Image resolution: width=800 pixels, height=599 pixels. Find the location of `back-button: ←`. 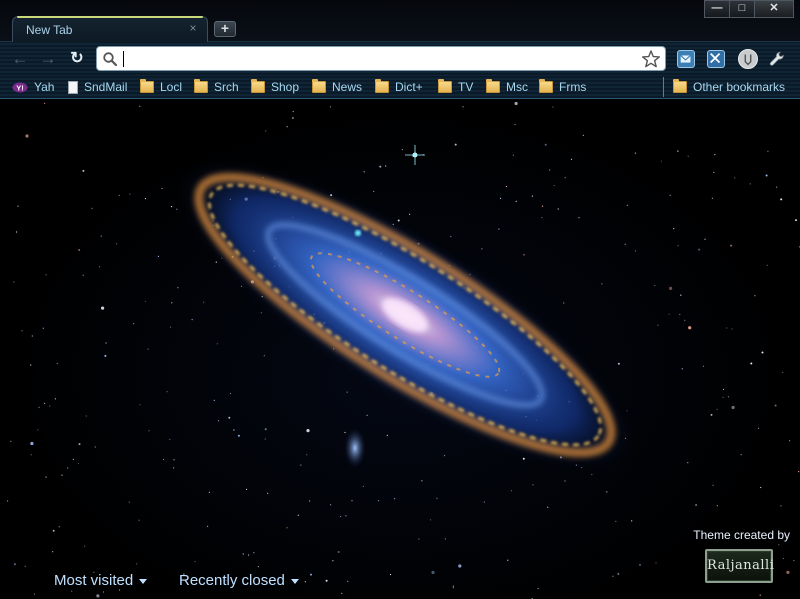

back-button: ← is located at coordinates (20, 59).